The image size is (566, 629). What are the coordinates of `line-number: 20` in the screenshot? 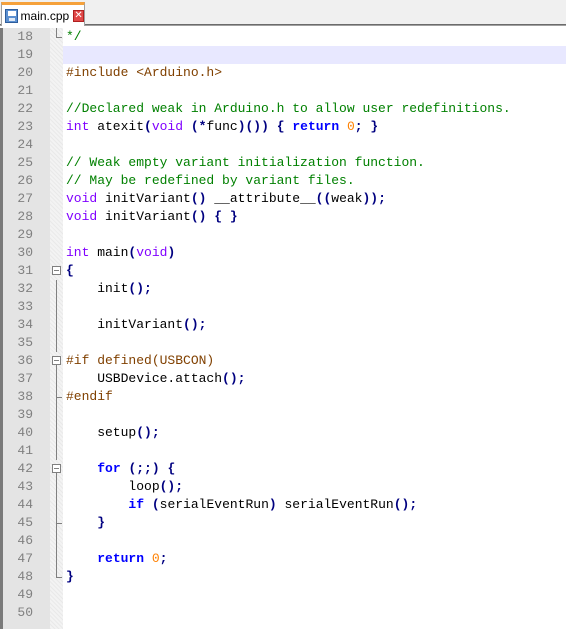 It's located at (25, 72).